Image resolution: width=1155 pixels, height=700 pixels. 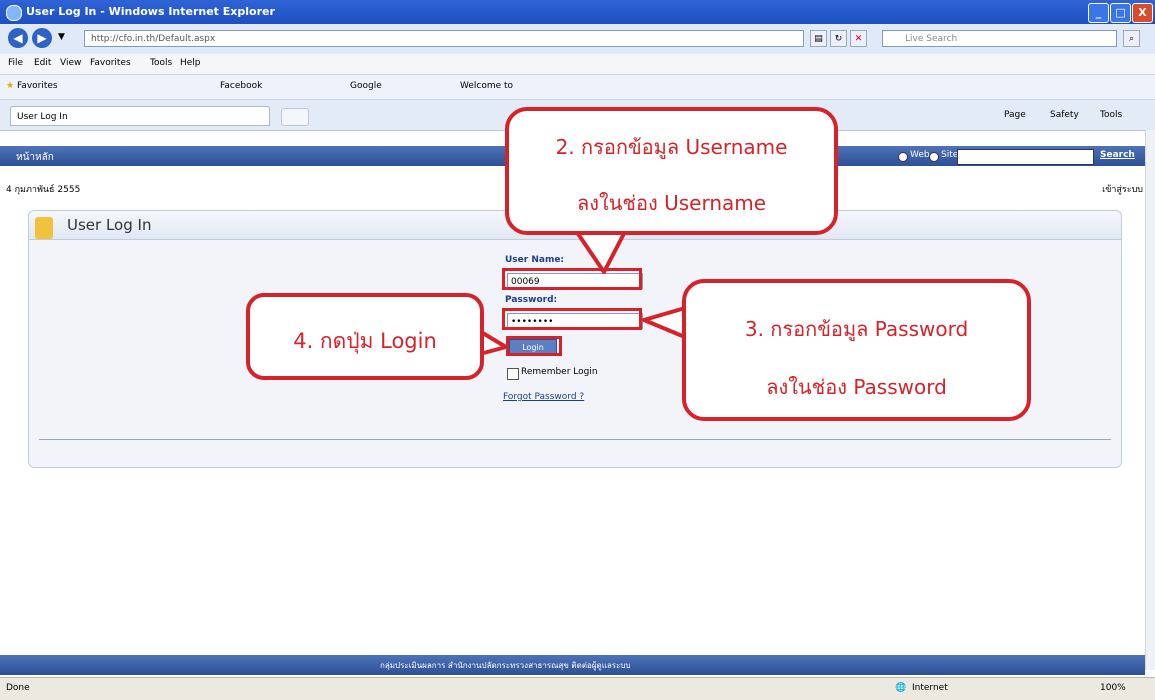 I want to click on key-icon, so click(x=44, y=228).